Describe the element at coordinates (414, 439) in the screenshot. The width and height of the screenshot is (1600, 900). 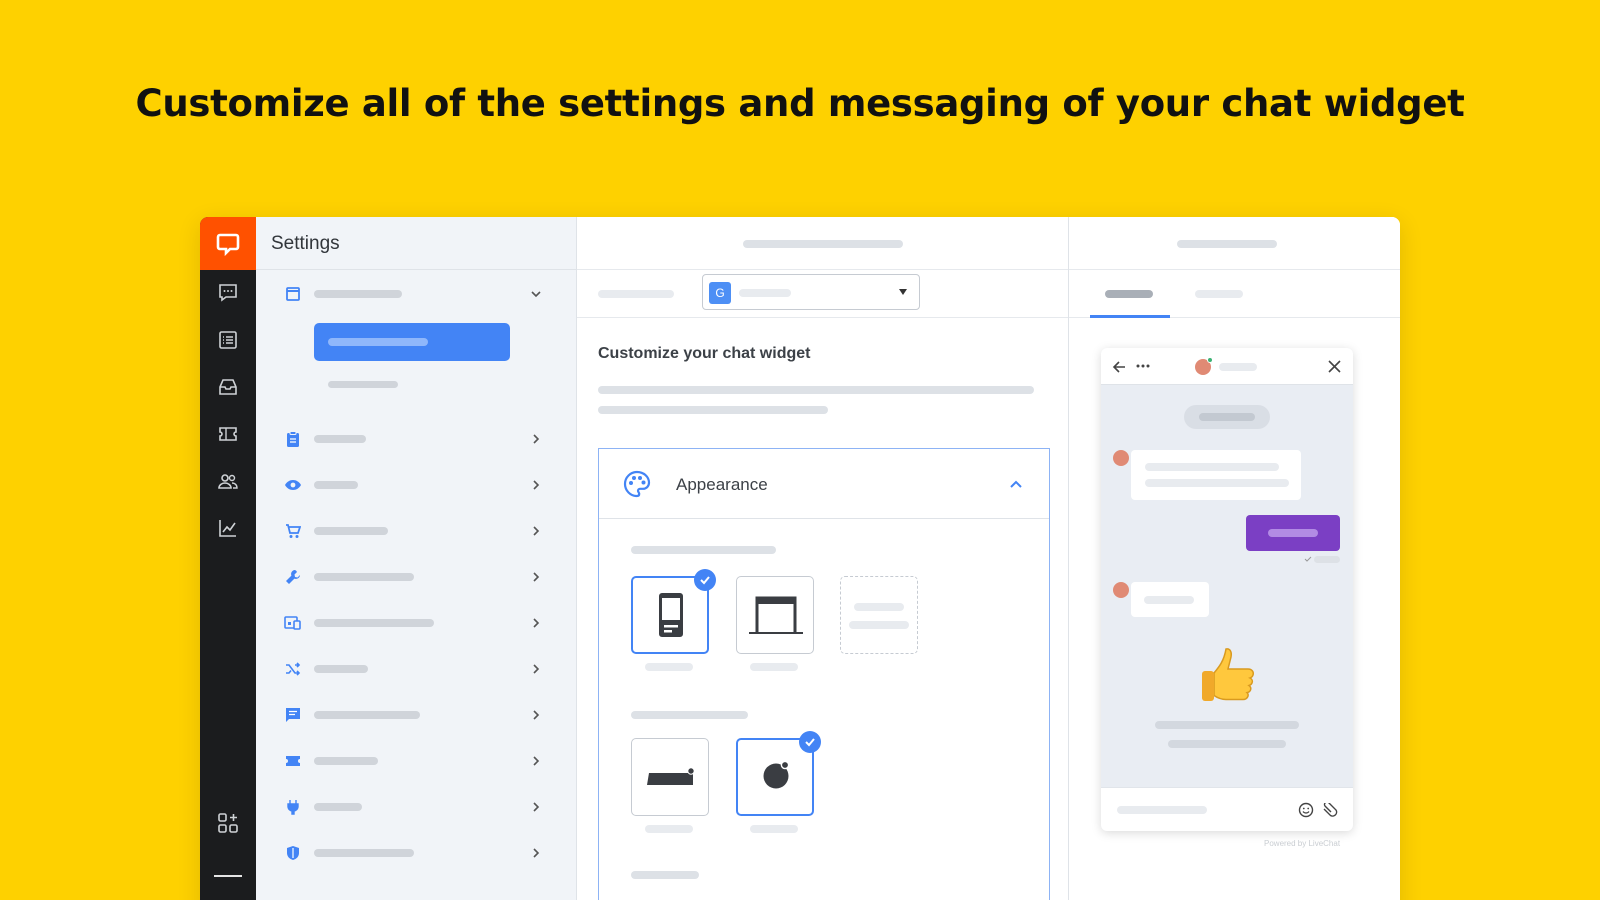
I see `settings-item-forms` at that location.